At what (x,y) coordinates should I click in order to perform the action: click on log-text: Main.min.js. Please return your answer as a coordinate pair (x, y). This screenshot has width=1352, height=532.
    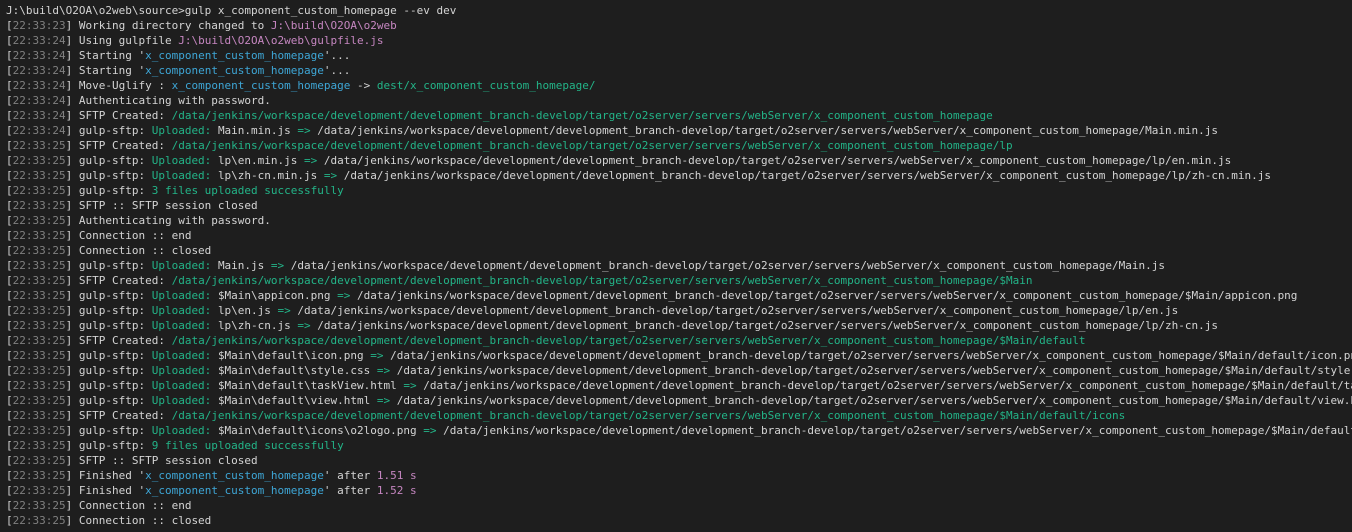
    Looking at the image, I should click on (257, 130).